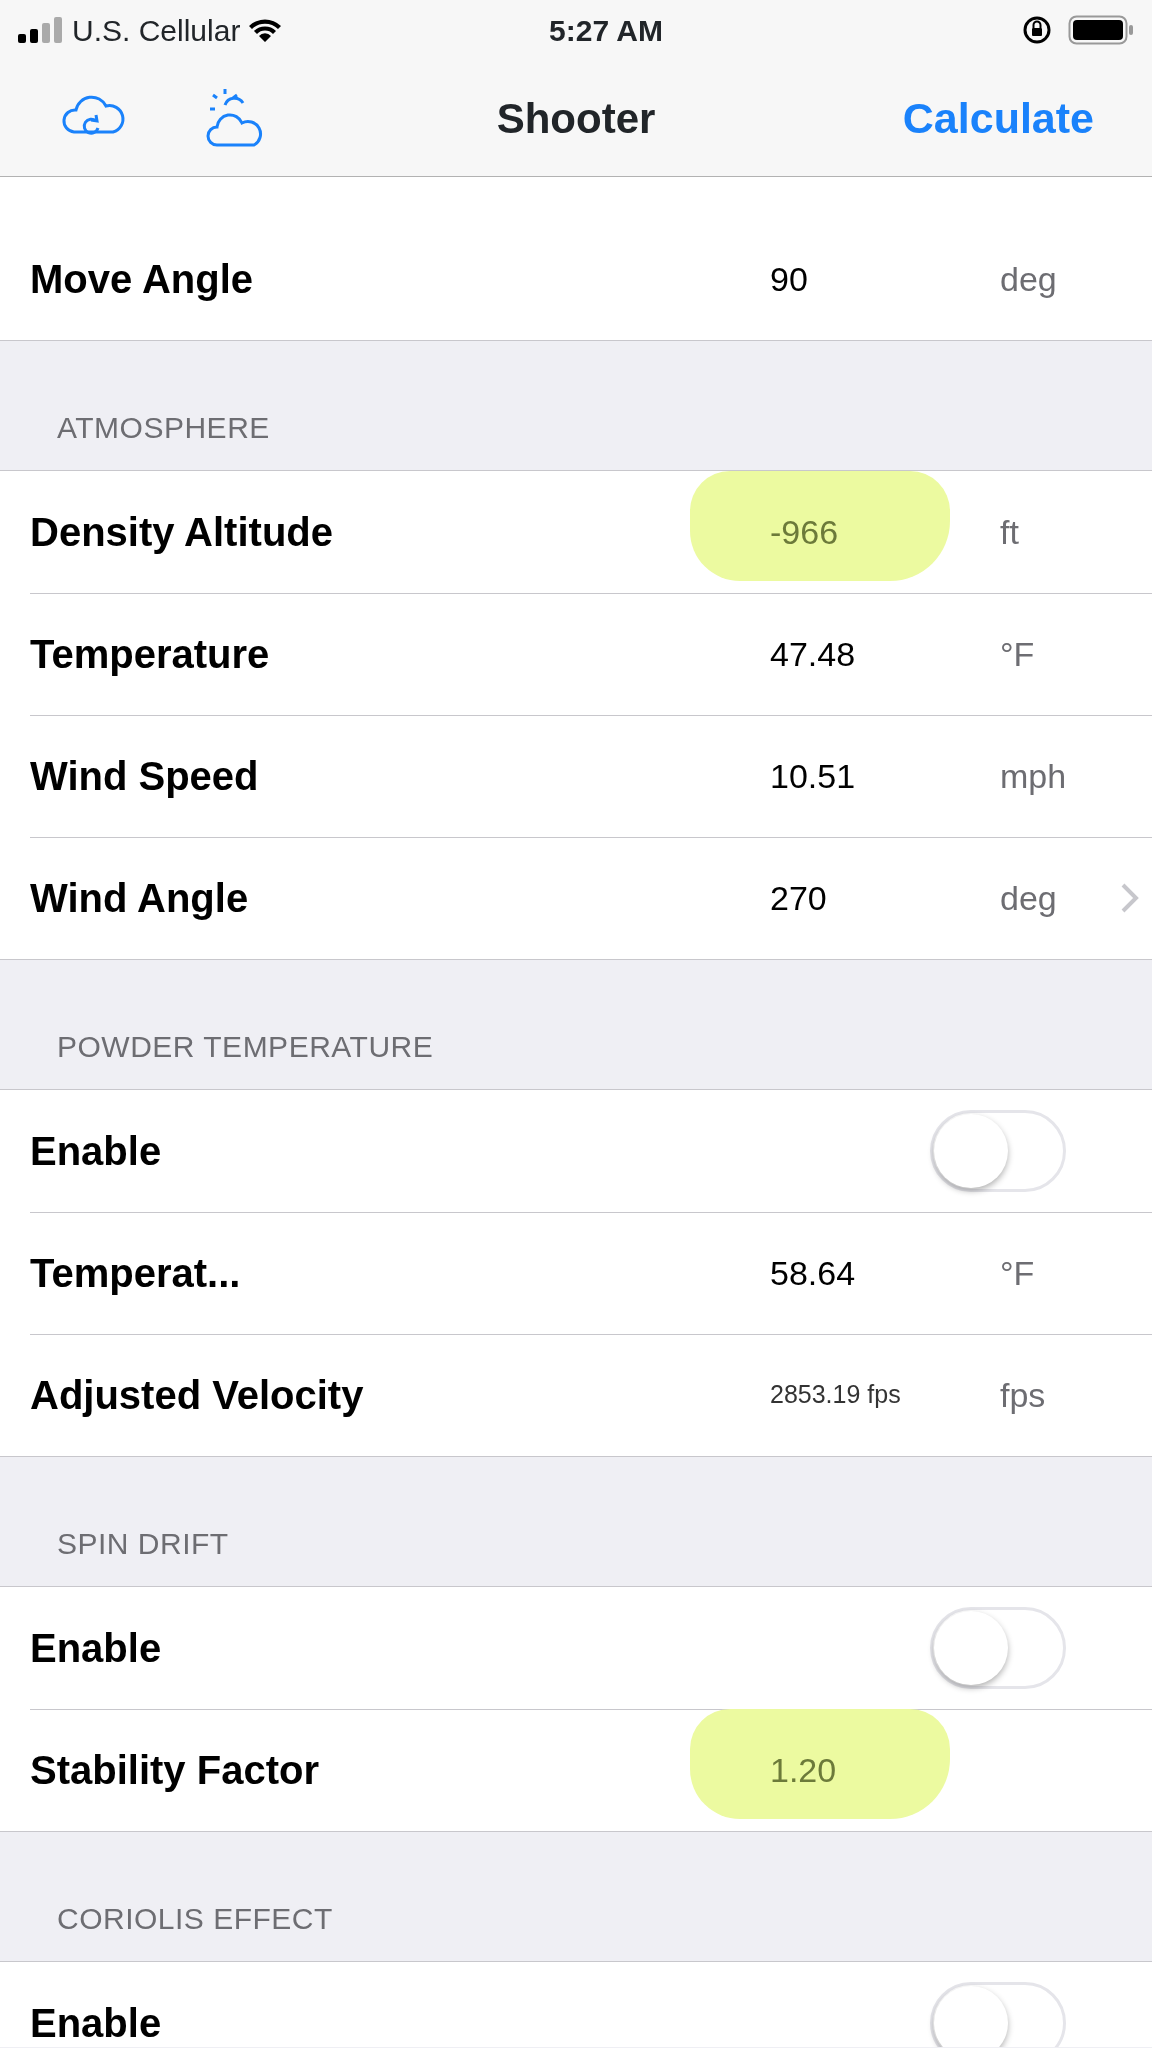 This screenshot has height=2048, width=1152. What do you see at coordinates (803, 1770) in the screenshot?
I see `row-value: 1.20` at bounding box center [803, 1770].